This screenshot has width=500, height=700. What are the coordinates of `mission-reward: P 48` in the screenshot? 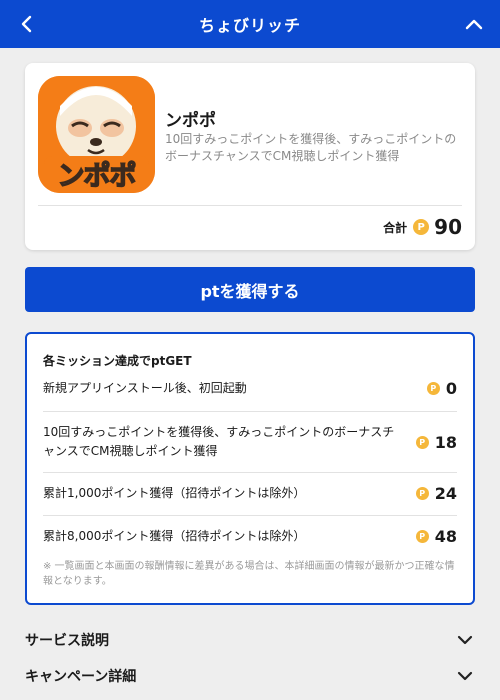 It's located at (436, 536).